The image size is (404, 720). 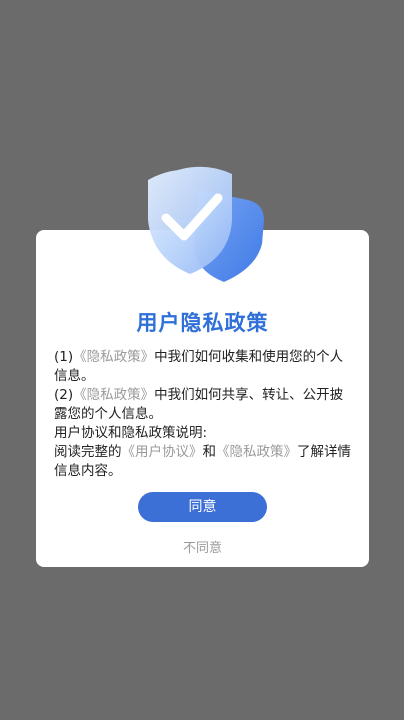 I want to click on policy-item-1: (1)《隐私政策》中我们如何收集和使用您的个人信息。, so click(x=203, y=367).